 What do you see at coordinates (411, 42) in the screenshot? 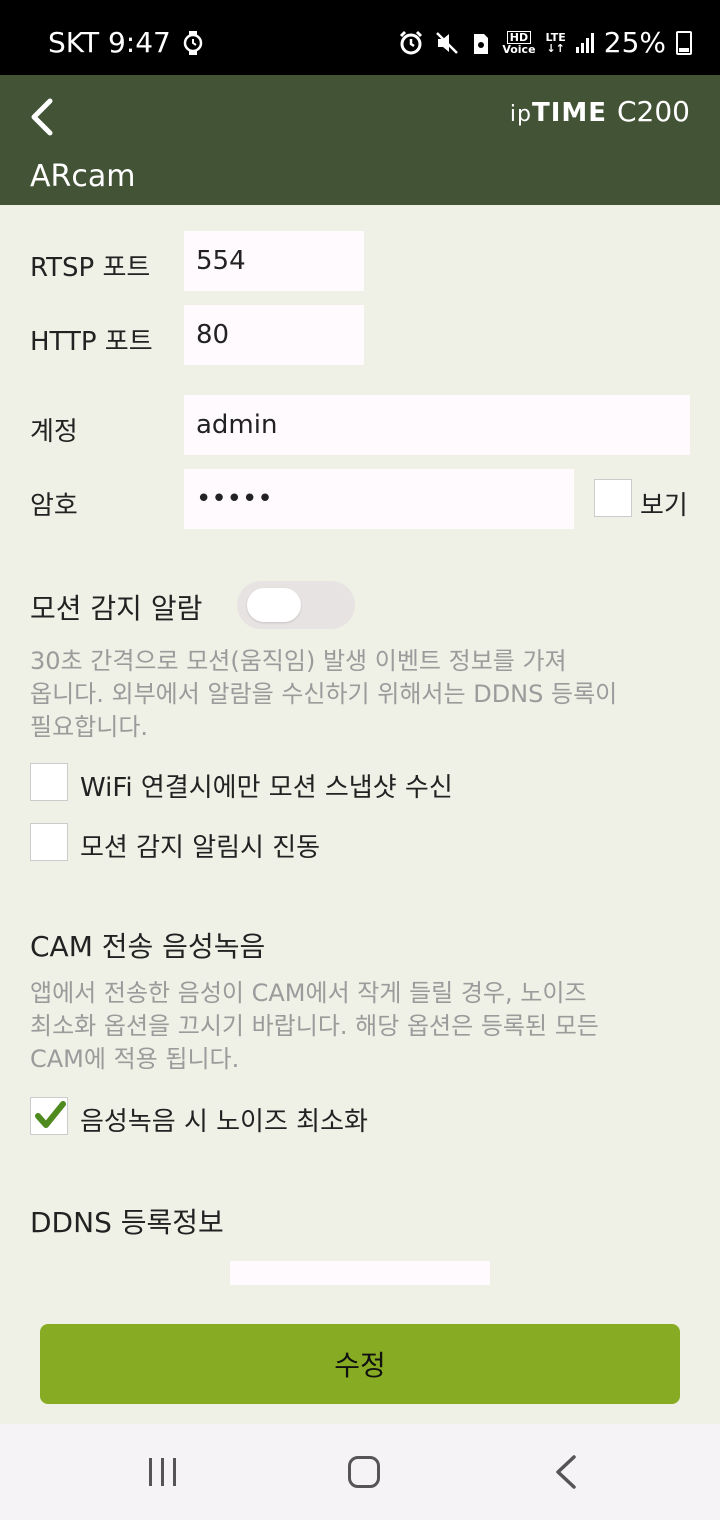
I see `alarm-icon` at bounding box center [411, 42].